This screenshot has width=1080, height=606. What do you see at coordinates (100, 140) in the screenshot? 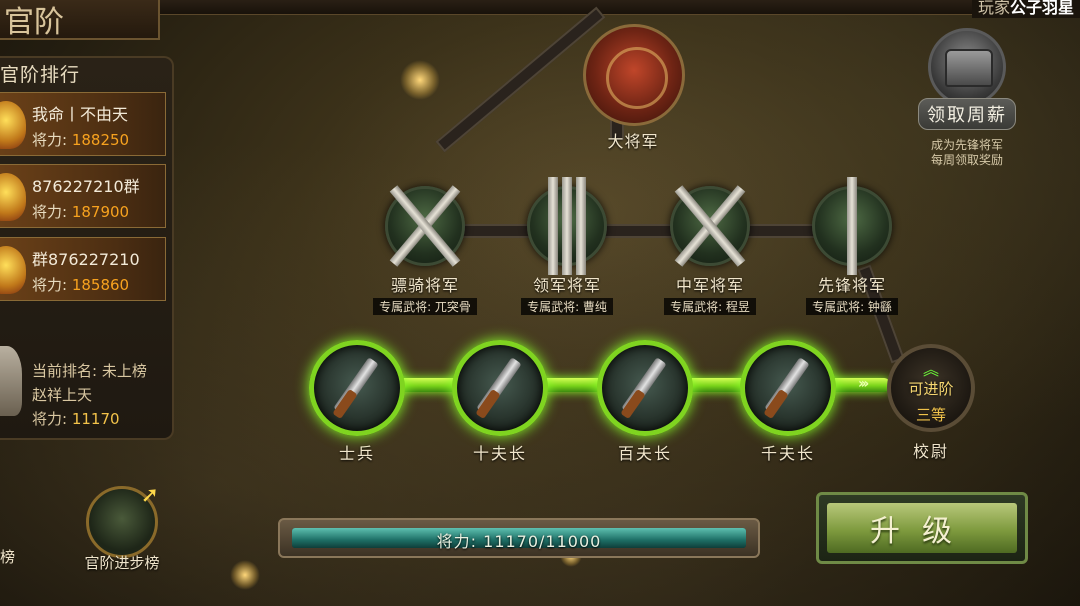
I see `power-value: 188250` at bounding box center [100, 140].